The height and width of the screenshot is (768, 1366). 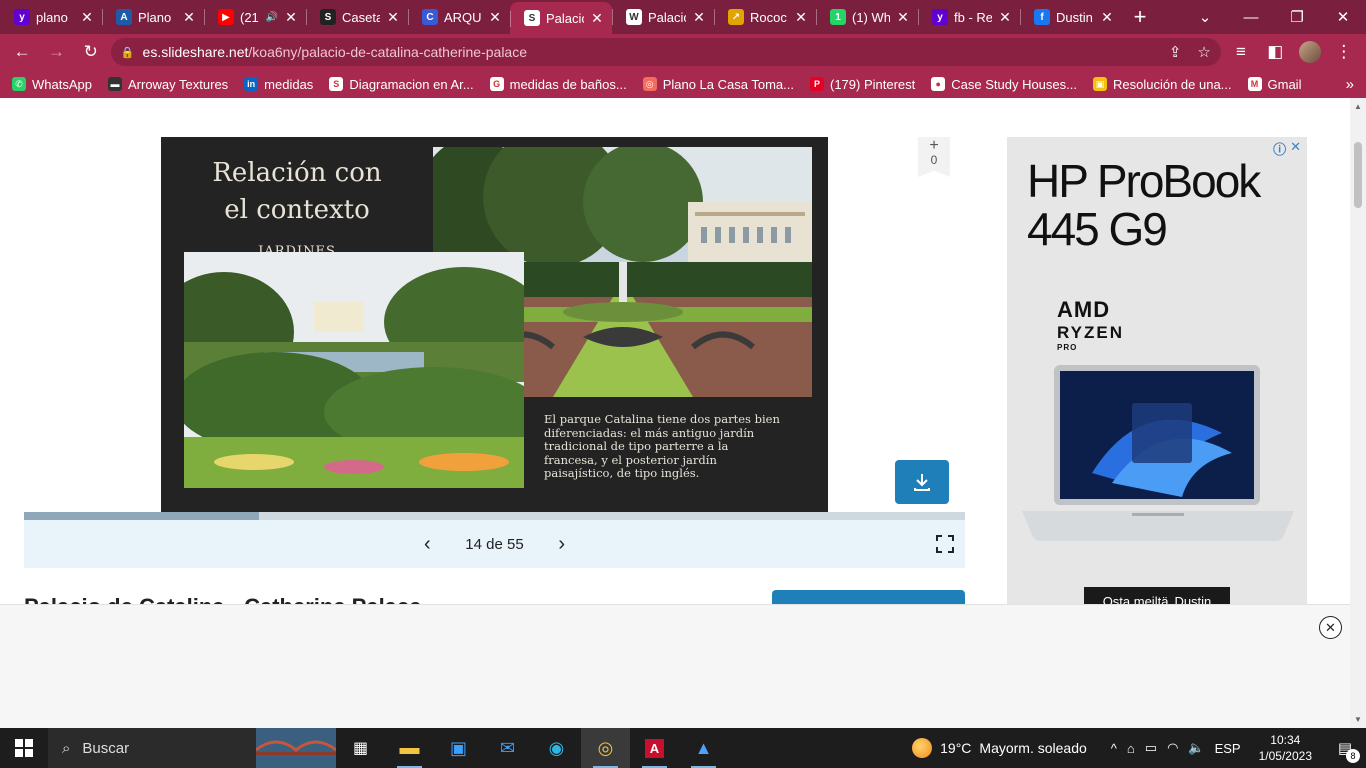 I want to click on scroll-up-icon: ▲, so click(x=1358, y=106).